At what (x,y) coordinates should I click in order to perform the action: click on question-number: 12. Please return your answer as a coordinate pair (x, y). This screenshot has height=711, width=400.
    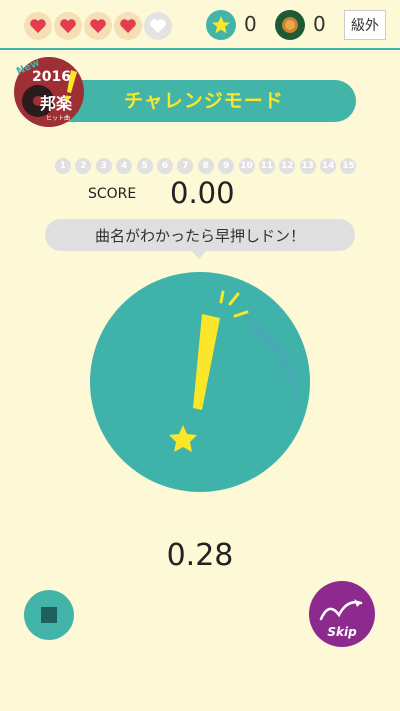
    Looking at the image, I should click on (287, 166).